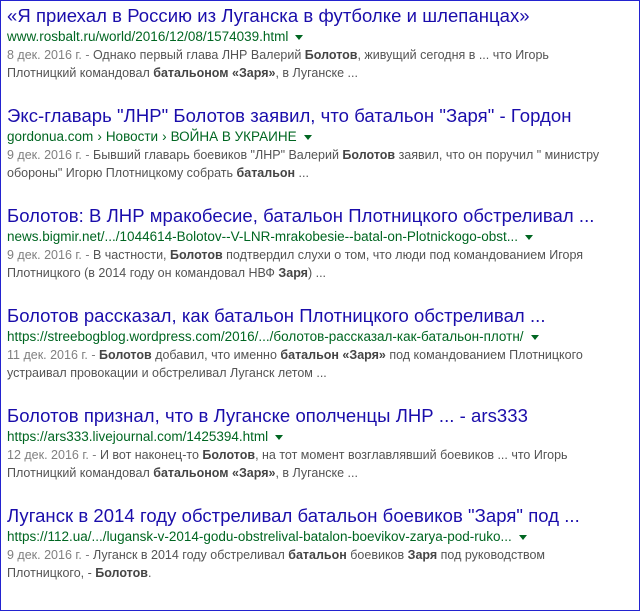 Image resolution: width=642 pixels, height=613 pixels. Describe the element at coordinates (149, 573) in the screenshot. I see `snippet-text: .` at that location.